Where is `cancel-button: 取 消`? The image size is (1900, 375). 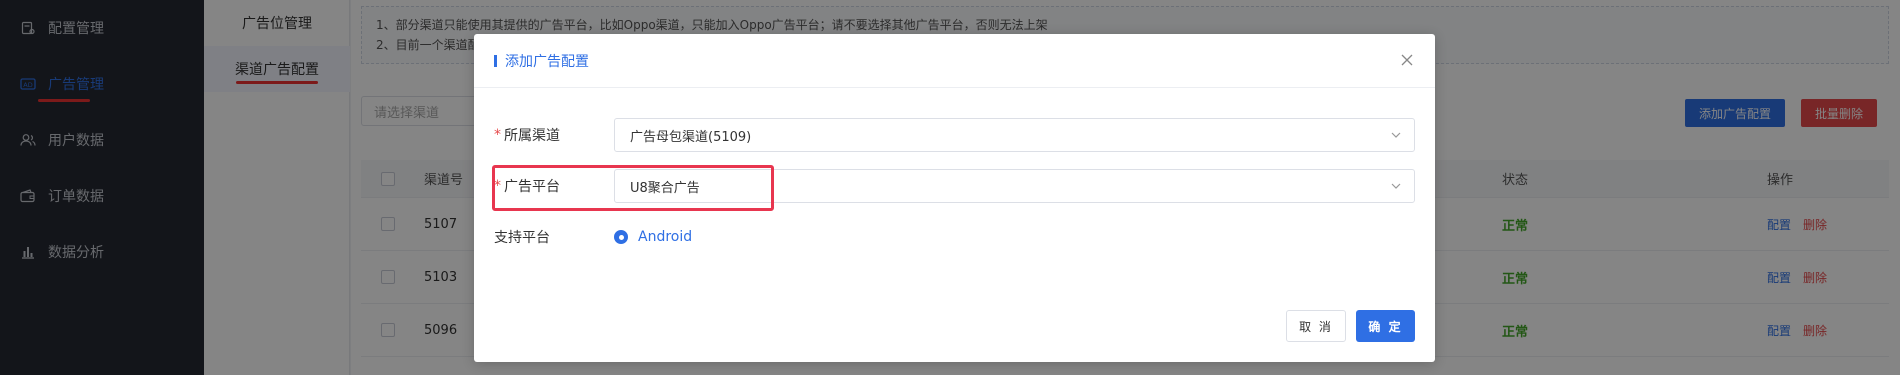 cancel-button: 取 消 is located at coordinates (1316, 326).